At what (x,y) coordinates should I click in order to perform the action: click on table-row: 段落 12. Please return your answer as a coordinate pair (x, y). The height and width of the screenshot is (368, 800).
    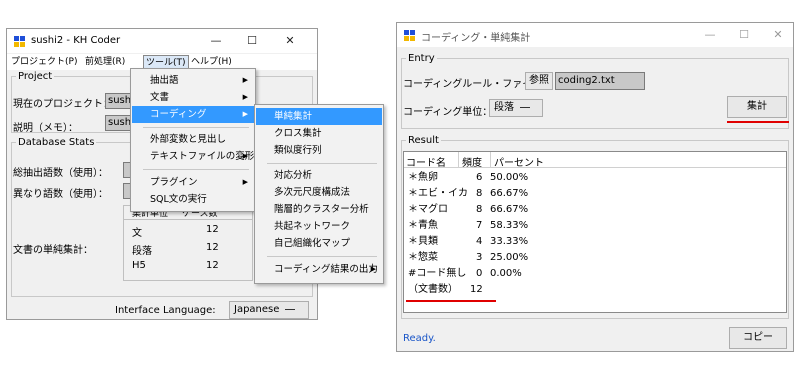
    Looking at the image, I should click on (188, 250).